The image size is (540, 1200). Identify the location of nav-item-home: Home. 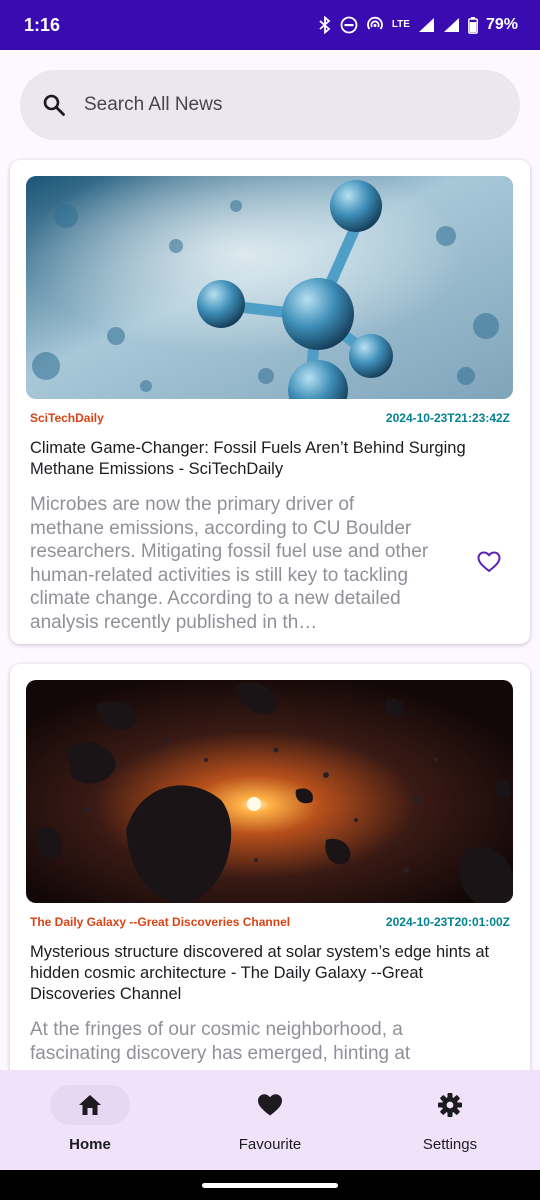
(90, 1120).